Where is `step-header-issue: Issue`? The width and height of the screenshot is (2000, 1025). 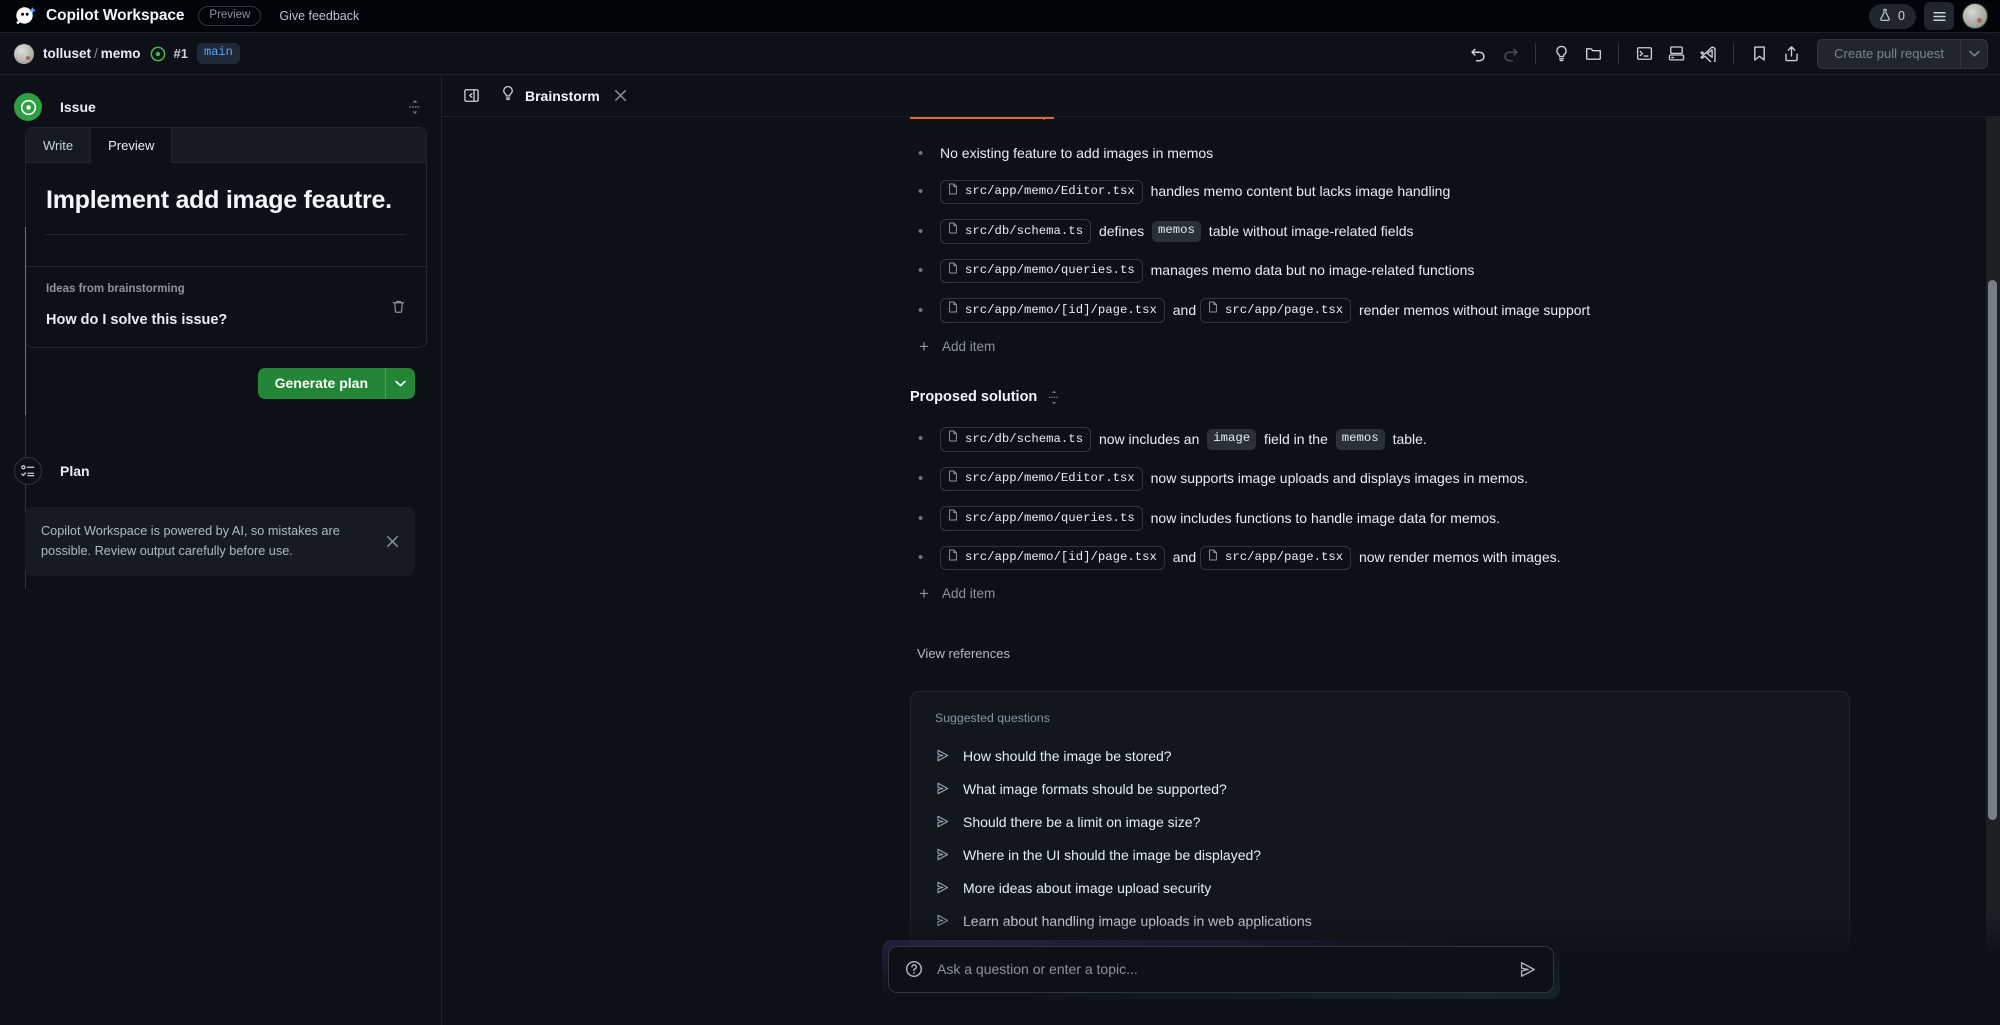
step-header-issue: Issue is located at coordinates (220, 101).